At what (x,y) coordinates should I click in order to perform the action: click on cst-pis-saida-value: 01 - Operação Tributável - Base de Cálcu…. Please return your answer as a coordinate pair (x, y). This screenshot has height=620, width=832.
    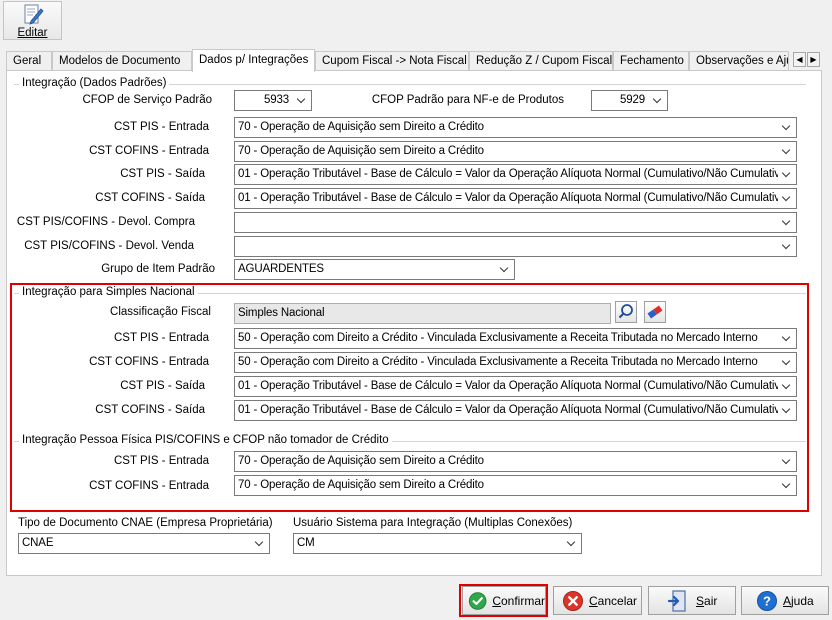
    Looking at the image, I should click on (508, 174).